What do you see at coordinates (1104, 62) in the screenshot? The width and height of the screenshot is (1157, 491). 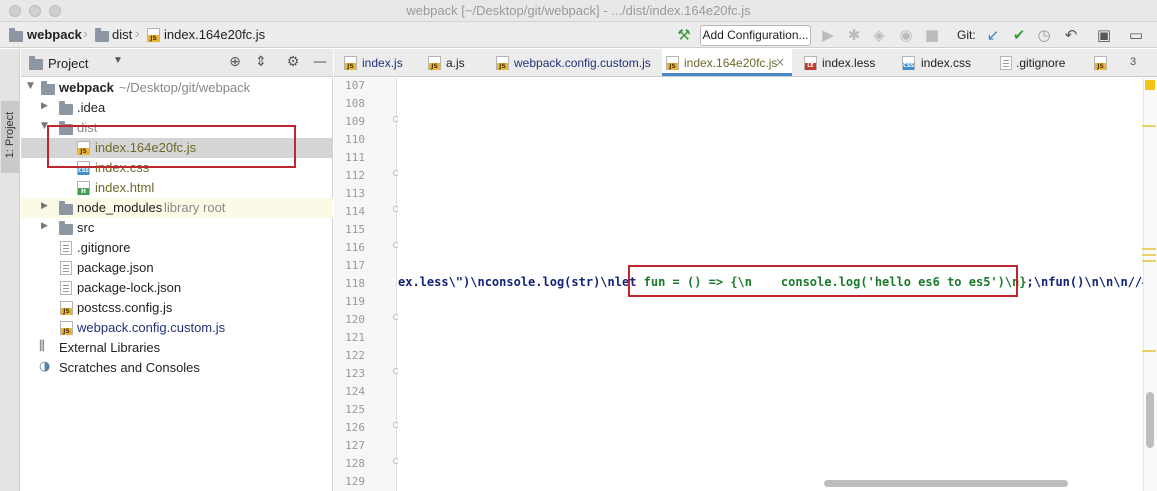 I see `tab-overflow-file` at bounding box center [1104, 62].